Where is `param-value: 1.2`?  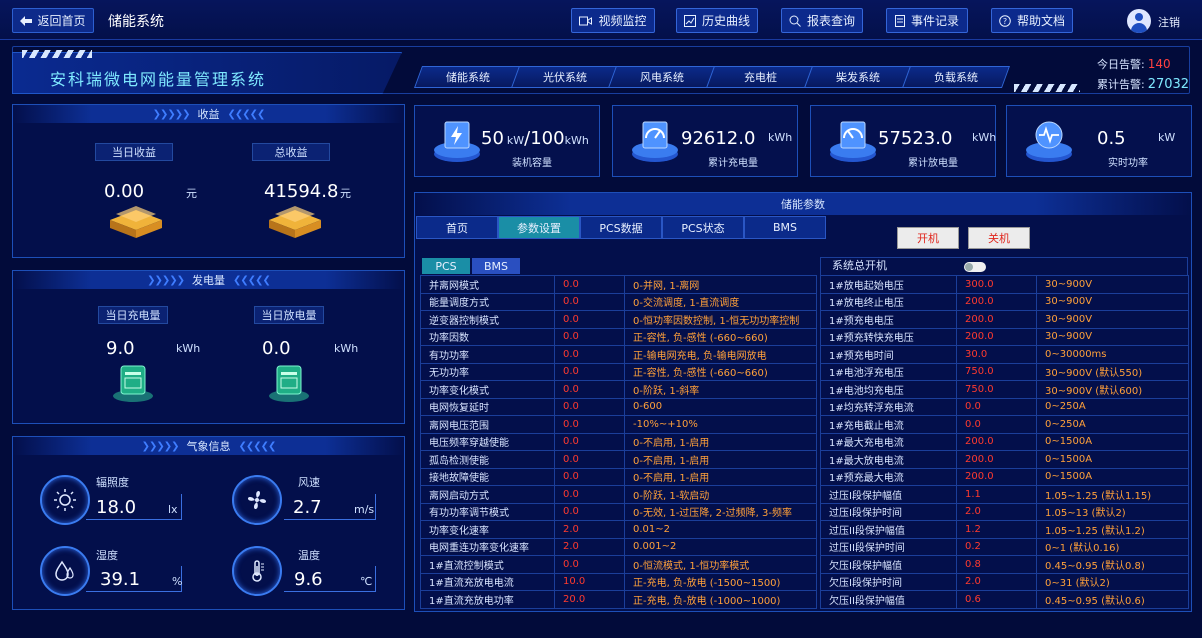
param-value: 1.2 is located at coordinates (996, 529).